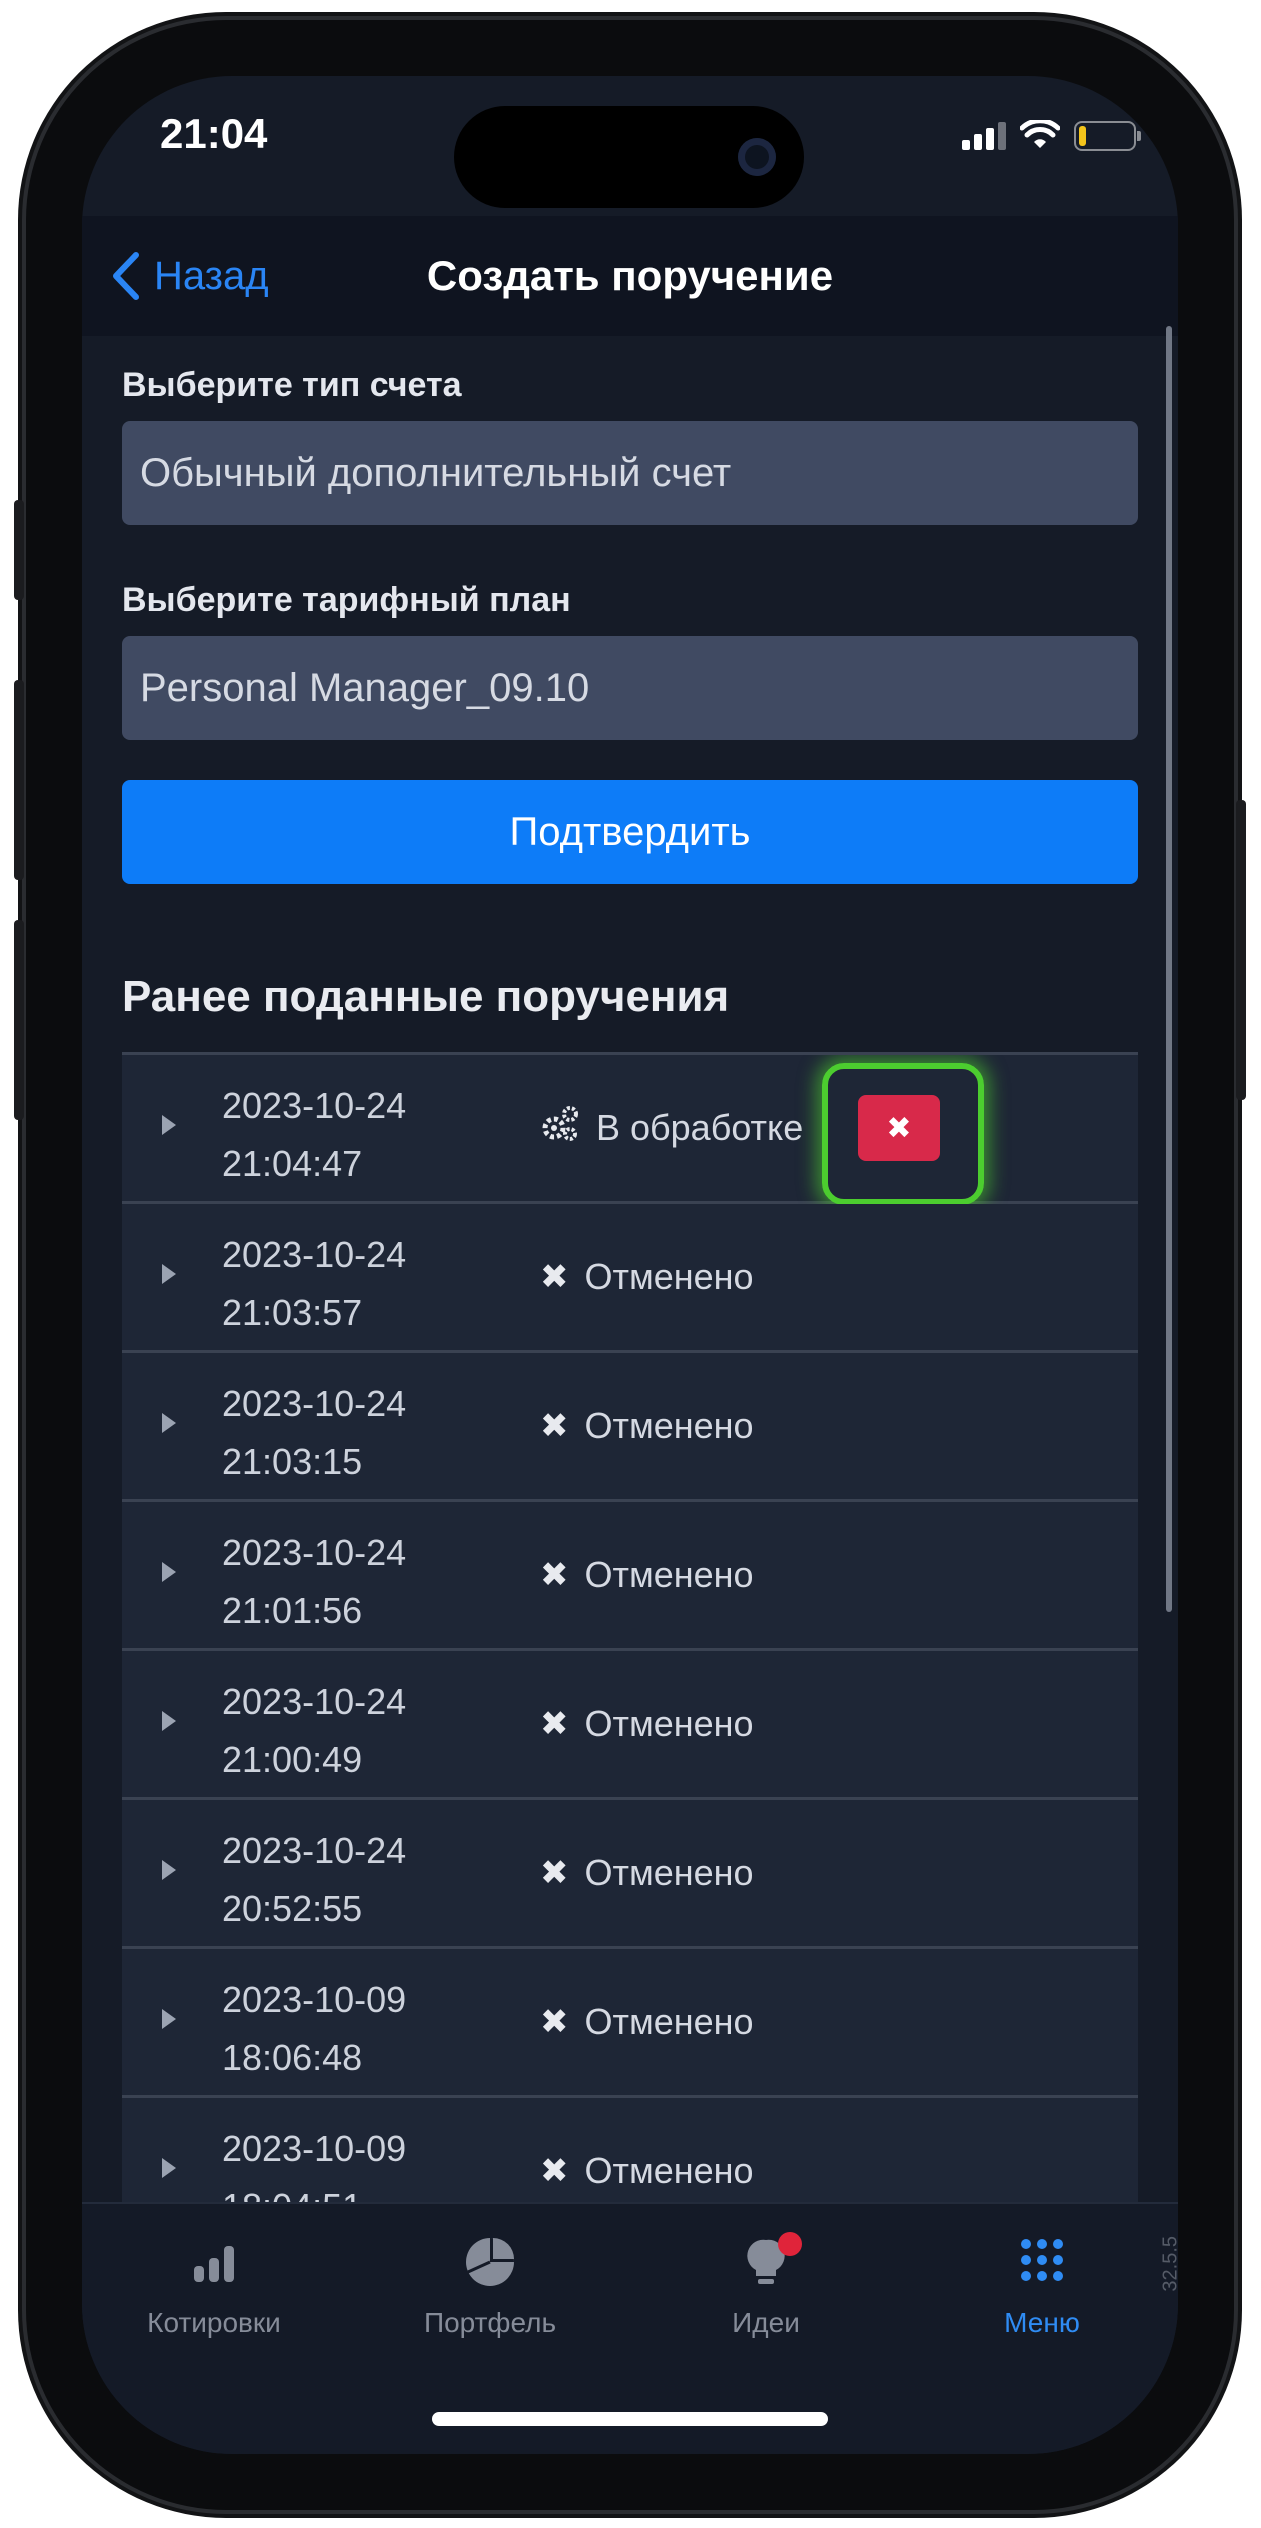 The image size is (1261, 2528). I want to click on account-type-select: Обычный дополнительный счет, so click(630, 473).